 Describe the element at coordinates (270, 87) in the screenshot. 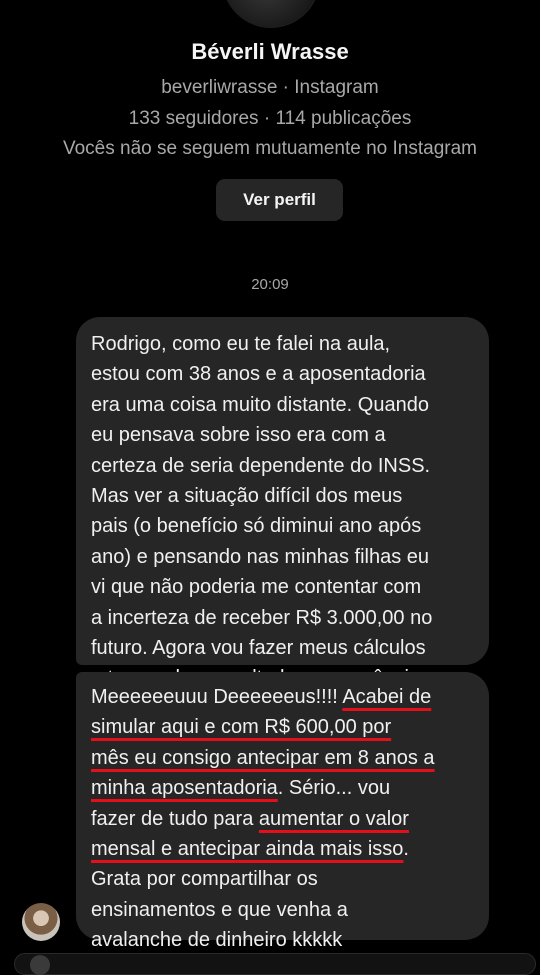

I see `profile-handle: beverliwrasse · Instagram` at that location.